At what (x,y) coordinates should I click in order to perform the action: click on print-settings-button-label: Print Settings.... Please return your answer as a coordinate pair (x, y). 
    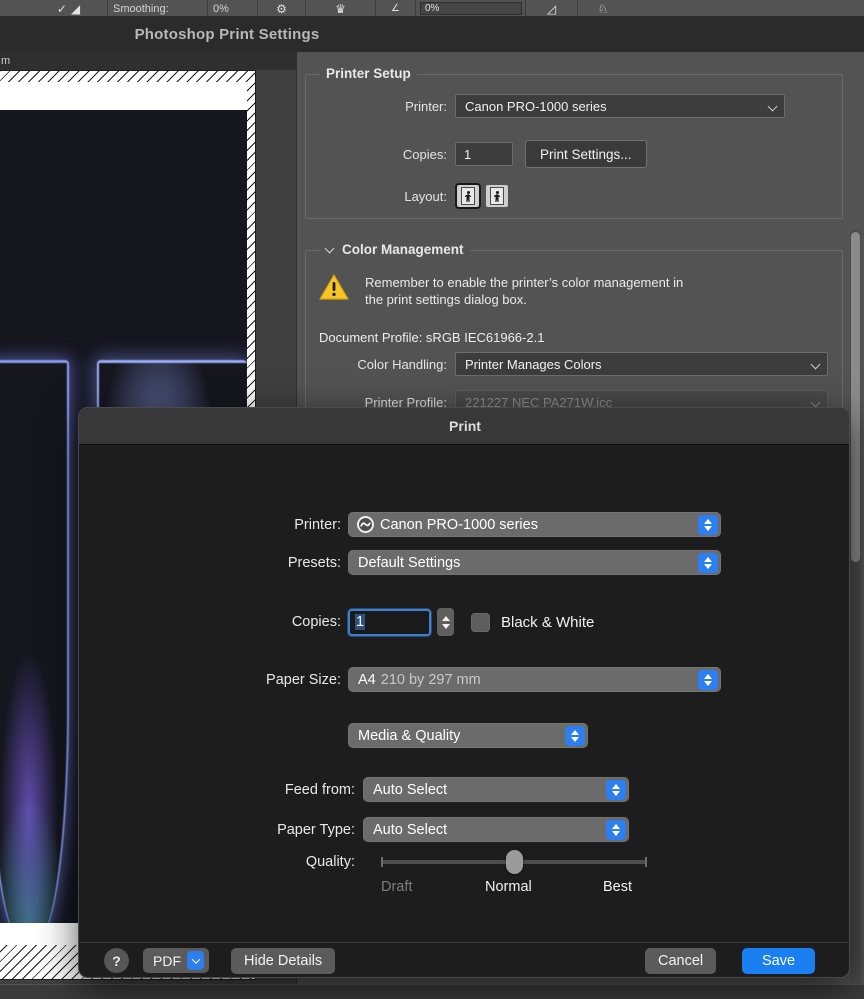
    Looking at the image, I should click on (586, 154).